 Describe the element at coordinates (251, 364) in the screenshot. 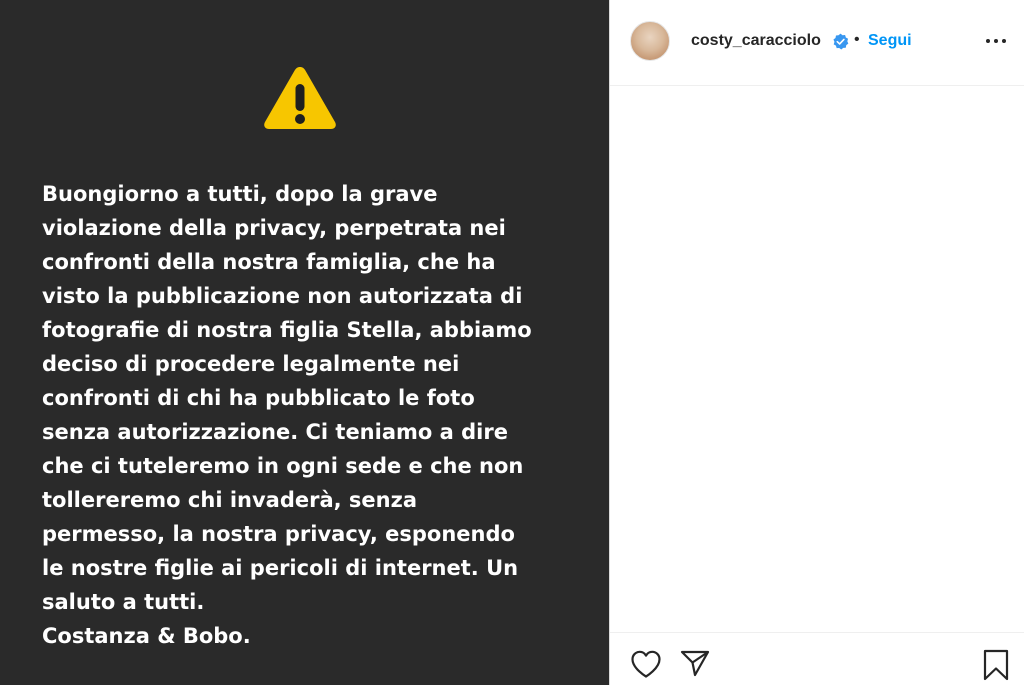

I see `text-line: deciso di procedere legalmente nei` at that location.